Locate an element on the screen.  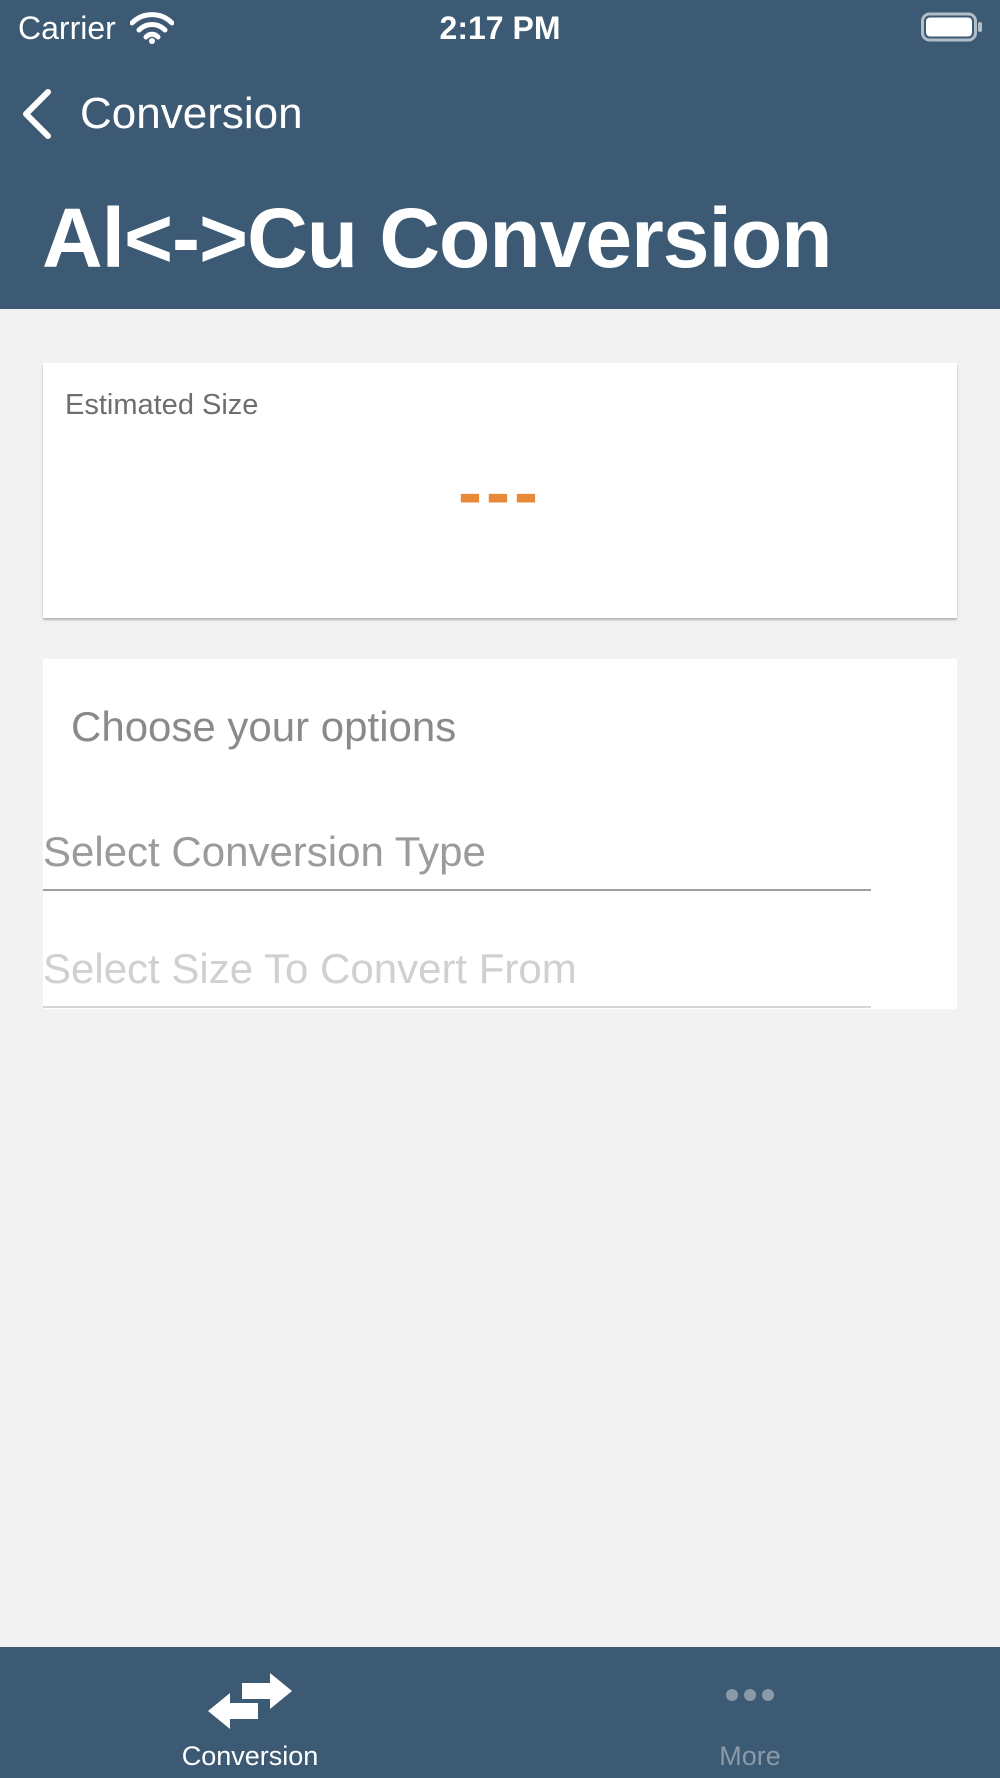
estimate-value: --- is located at coordinates (500, 493).